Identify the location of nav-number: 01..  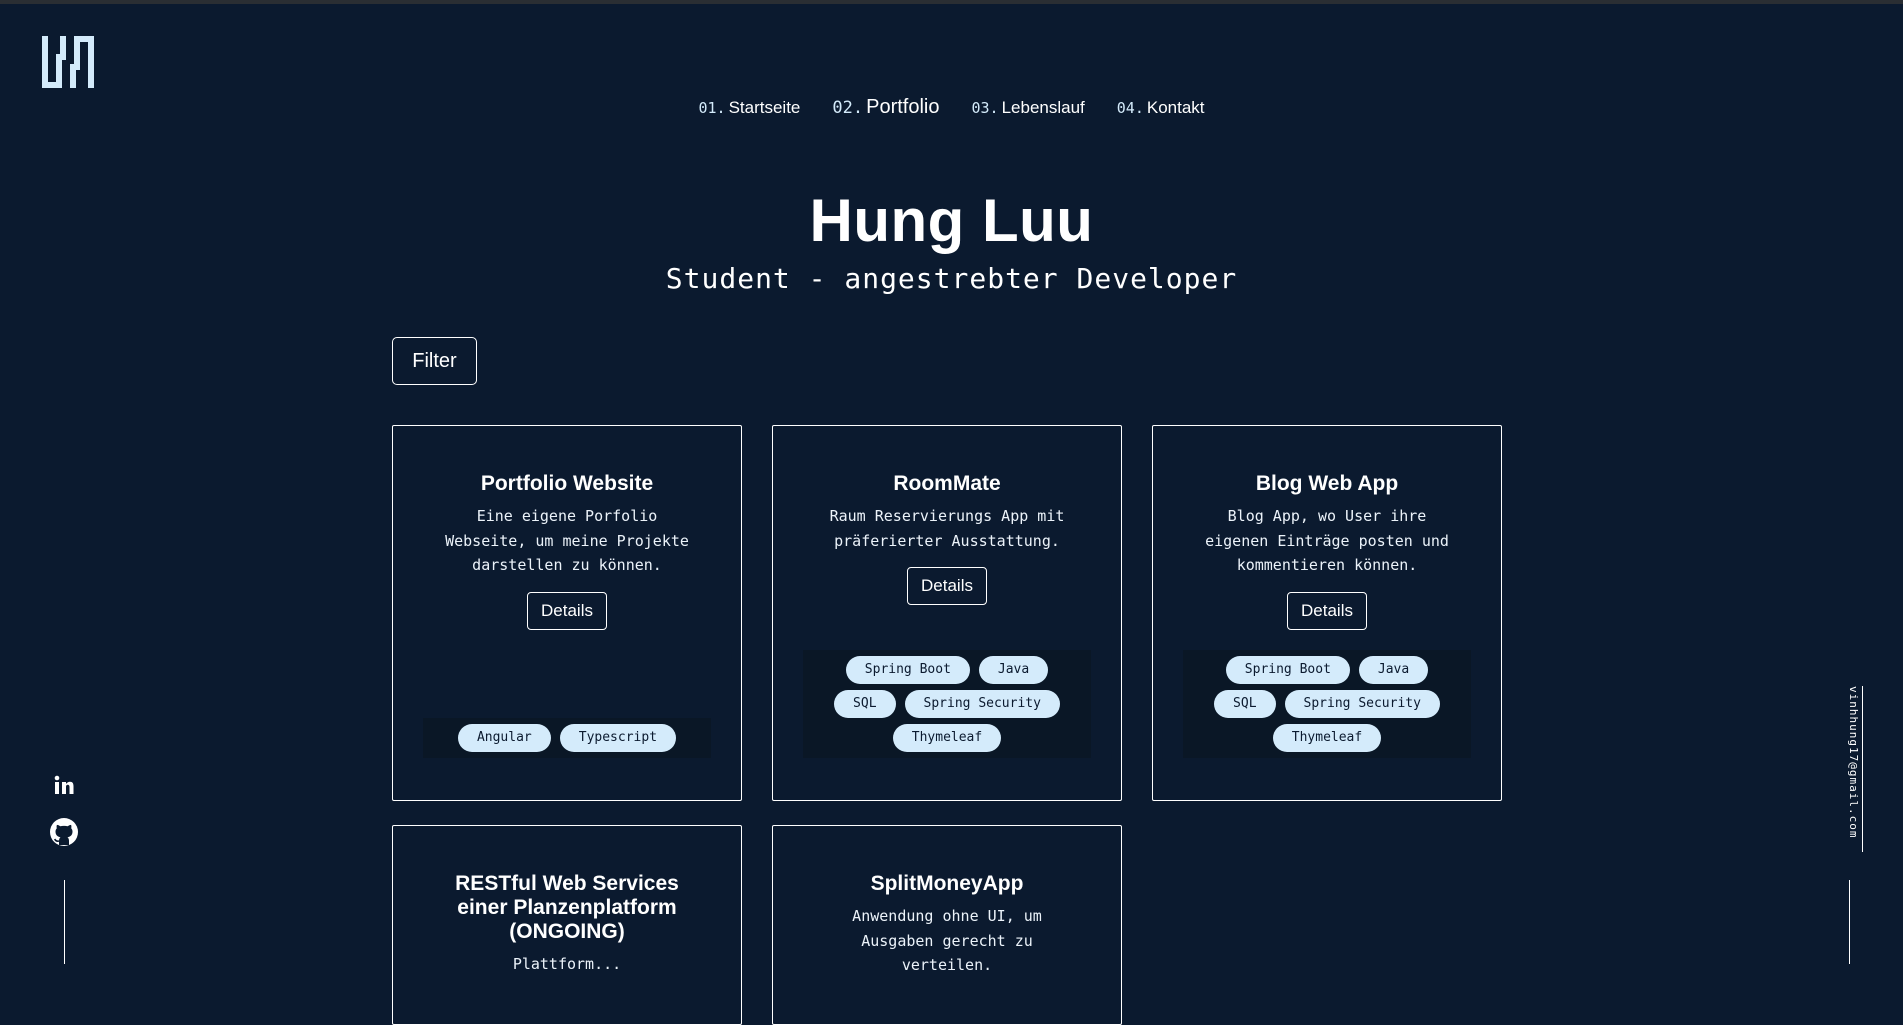
(712, 107).